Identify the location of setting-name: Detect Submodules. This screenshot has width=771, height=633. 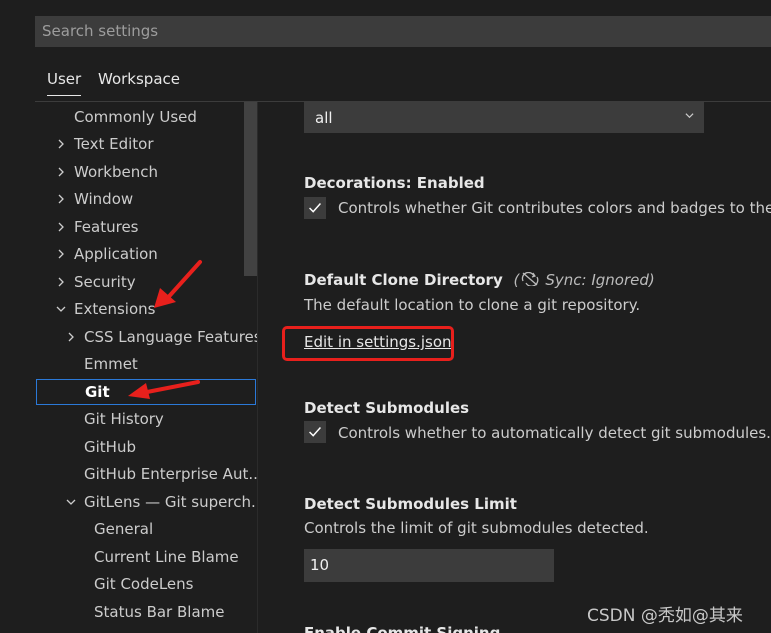
(387, 408).